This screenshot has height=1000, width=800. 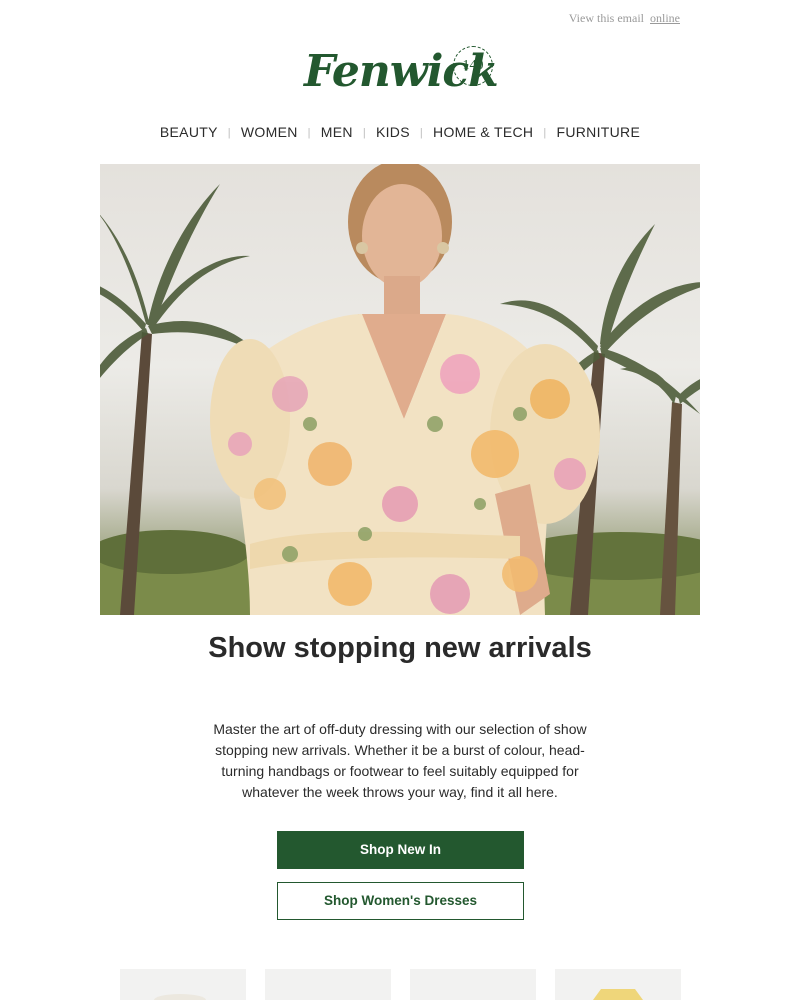 I want to click on nav-item-beauty: BEAUTY, so click(x=189, y=132).